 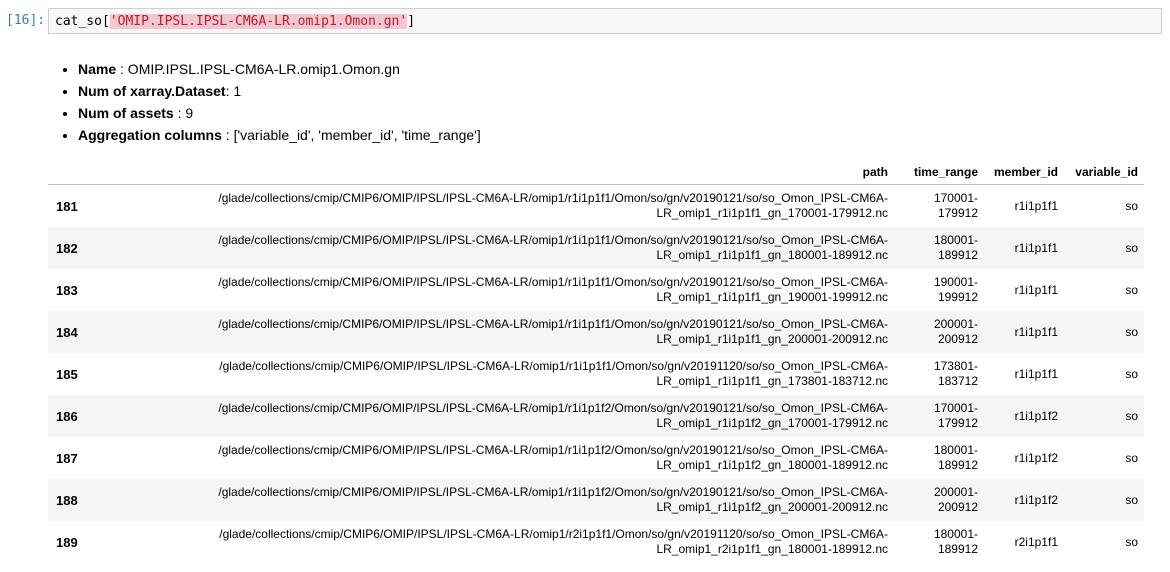 I want to click on row-path-line2: LR_omip1_r2i1p1f1_gn_180001-189912.nc, so click(x=772, y=549).